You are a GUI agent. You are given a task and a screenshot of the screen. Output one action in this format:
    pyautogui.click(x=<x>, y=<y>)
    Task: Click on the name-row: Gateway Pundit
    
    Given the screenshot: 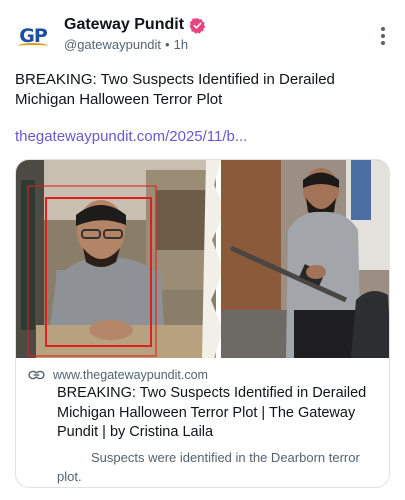 What is the action you would take?
    pyautogui.click(x=135, y=25)
    